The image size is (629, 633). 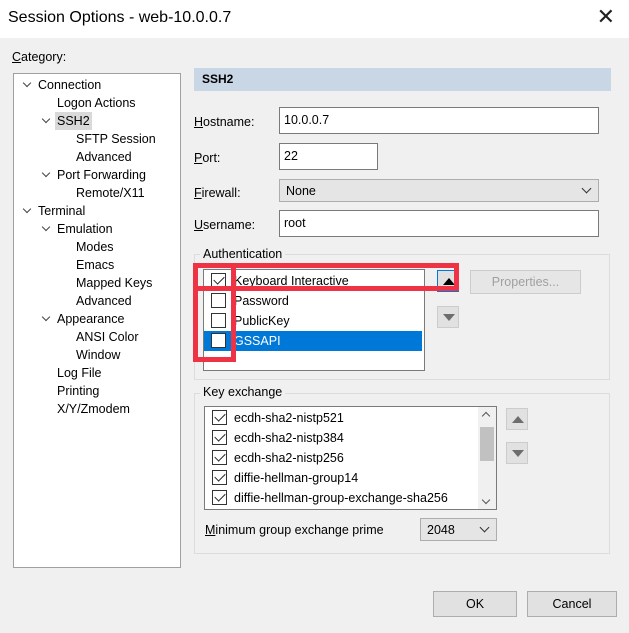 What do you see at coordinates (289, 418) in the screenshot?
I see `kex-label: ecdh-sha2-nistp521` at bounding box center [289, 418].